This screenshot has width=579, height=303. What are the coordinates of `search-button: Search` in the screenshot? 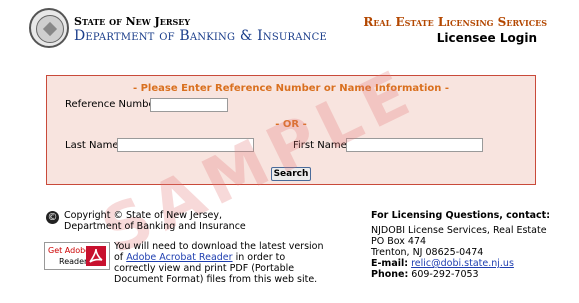 It's located at (291, 174).